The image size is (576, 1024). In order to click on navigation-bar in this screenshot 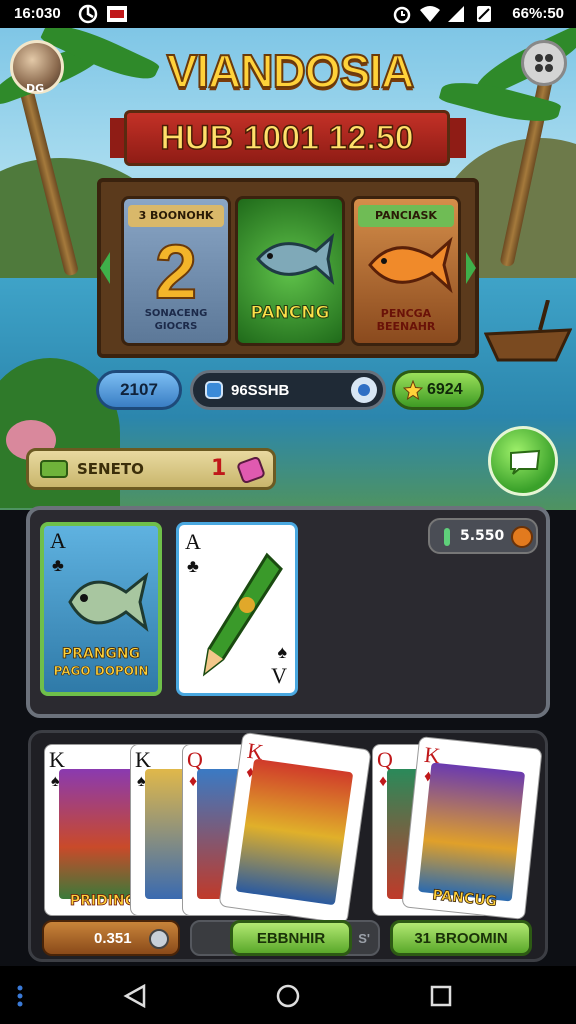, I will do `click(288, 995)`.